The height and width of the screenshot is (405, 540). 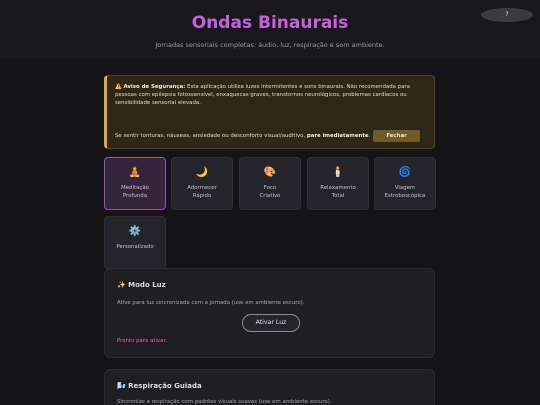 What do you see at coordinates (118, 87) in the screenshot?
I see `warning-icon: ⚠️` at bounding box center [118, 87].